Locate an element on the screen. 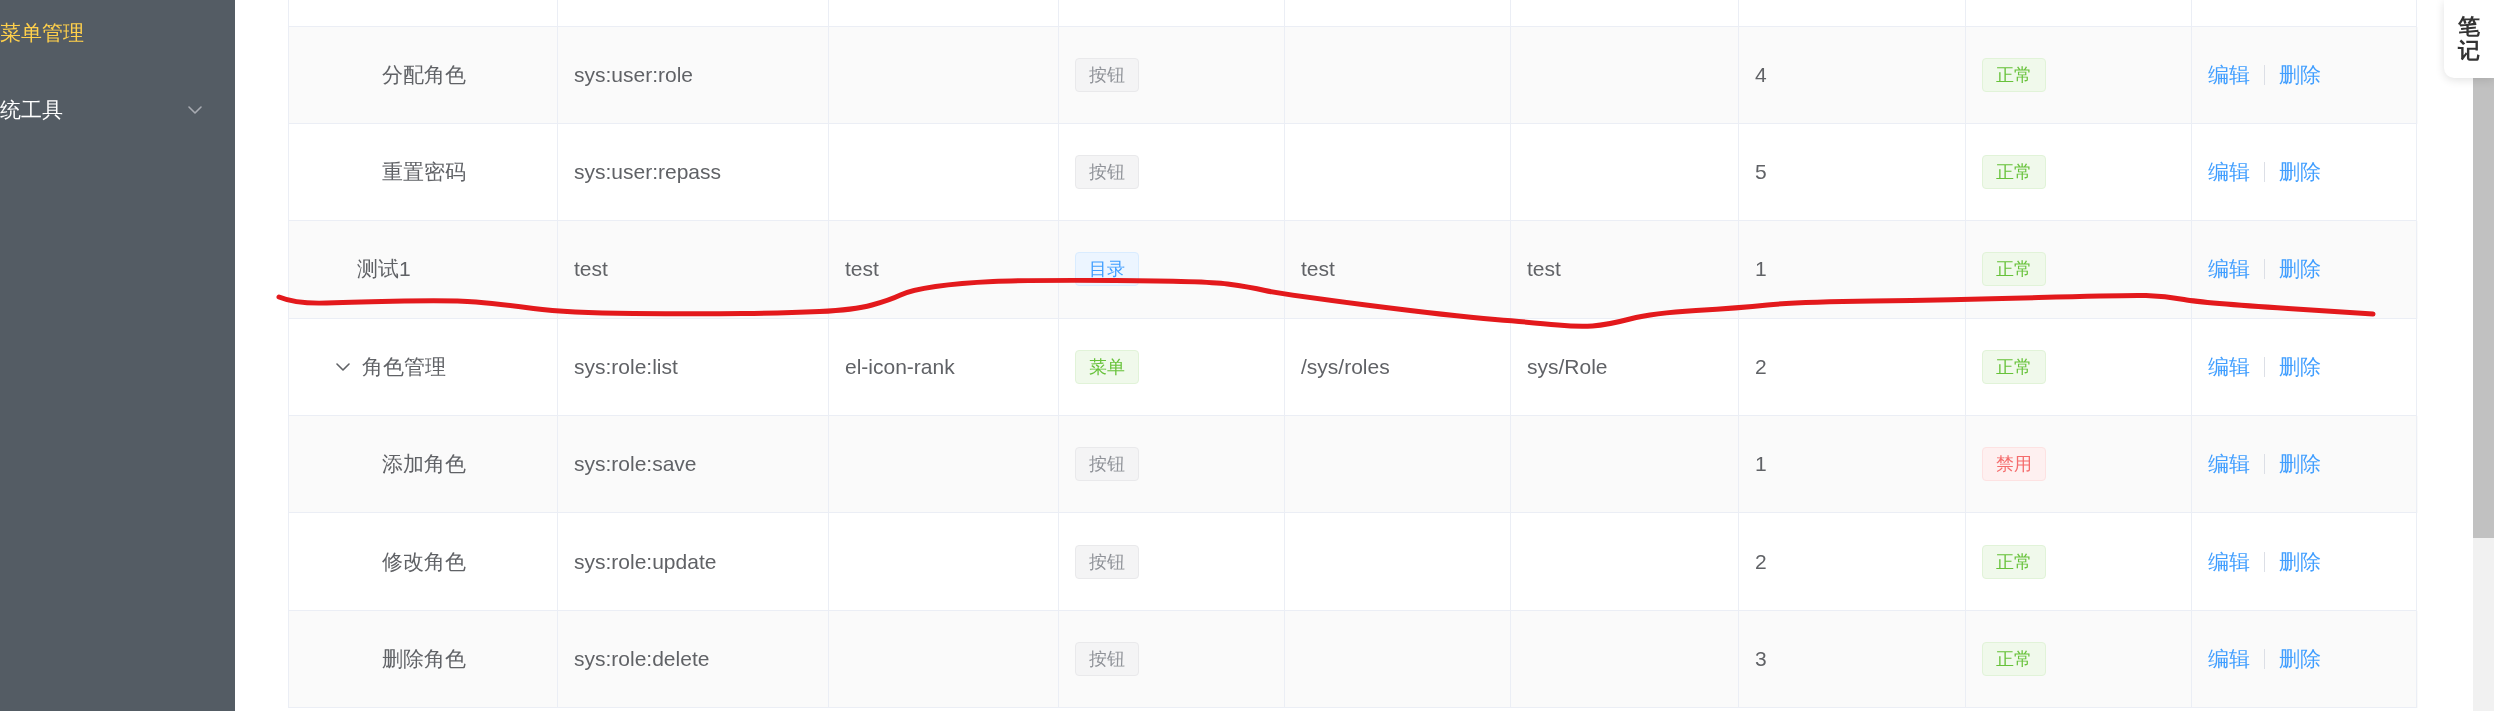 The image size is (2494, 711). table-cell: sys:role:update is located at coordinates (693, 562).